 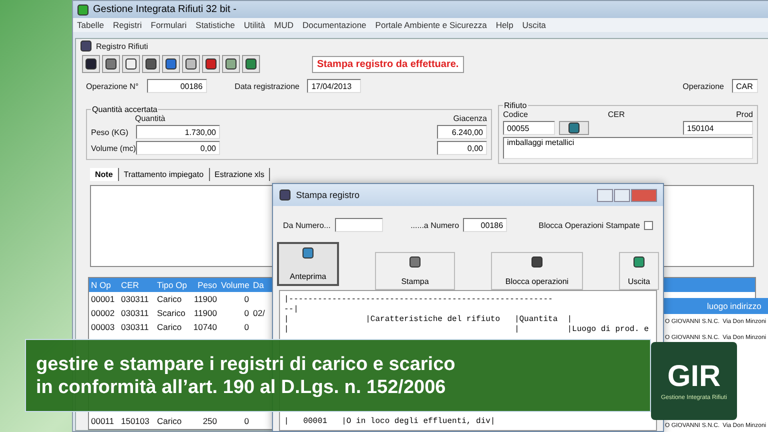 What do you see at coordinates (103, 421) in the screenshot?
I see `table-cell-text: 00011` at bounding box center [103, 421].